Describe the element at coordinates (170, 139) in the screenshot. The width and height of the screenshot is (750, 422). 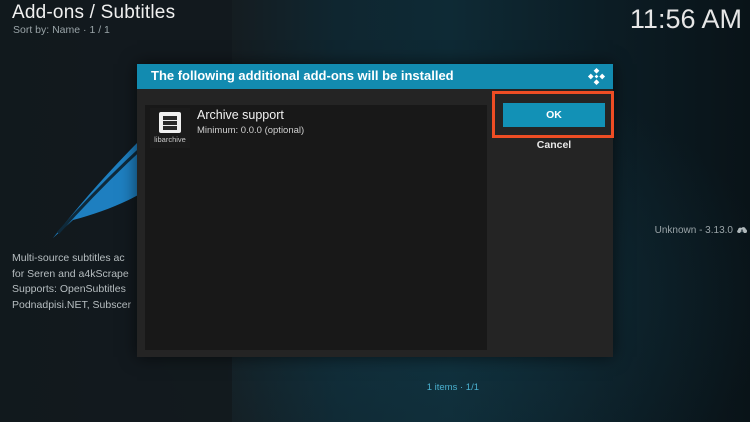
I see `thumbnail-label: libarchive` at that location.